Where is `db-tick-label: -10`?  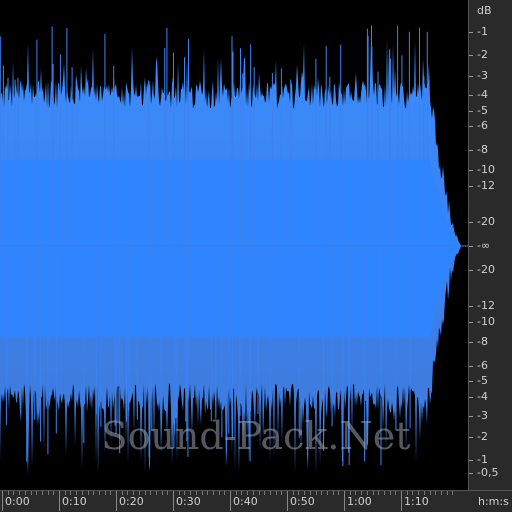 db-tick-label: -10 is located at coordinates (486, 170).